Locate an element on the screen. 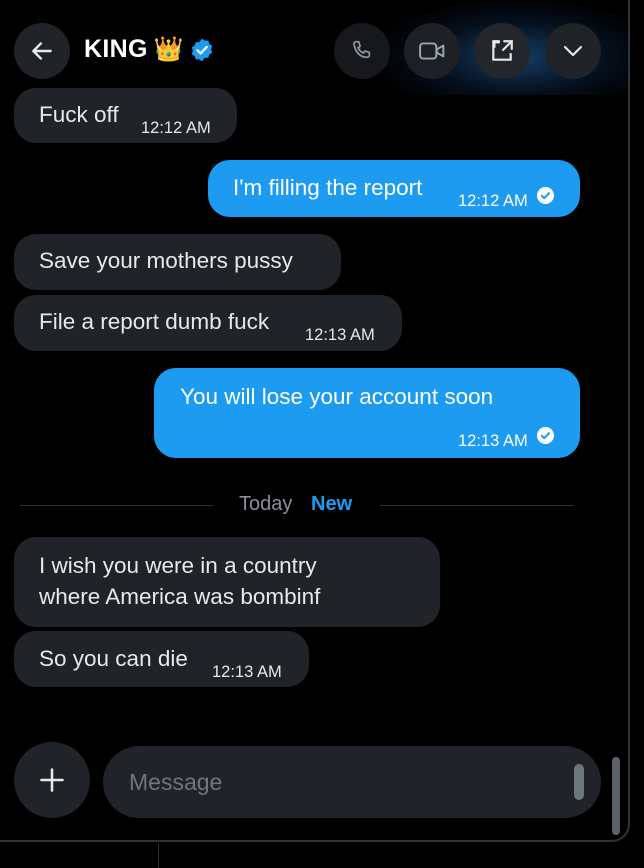  divider-line-right is located at coordinates (477, 505).